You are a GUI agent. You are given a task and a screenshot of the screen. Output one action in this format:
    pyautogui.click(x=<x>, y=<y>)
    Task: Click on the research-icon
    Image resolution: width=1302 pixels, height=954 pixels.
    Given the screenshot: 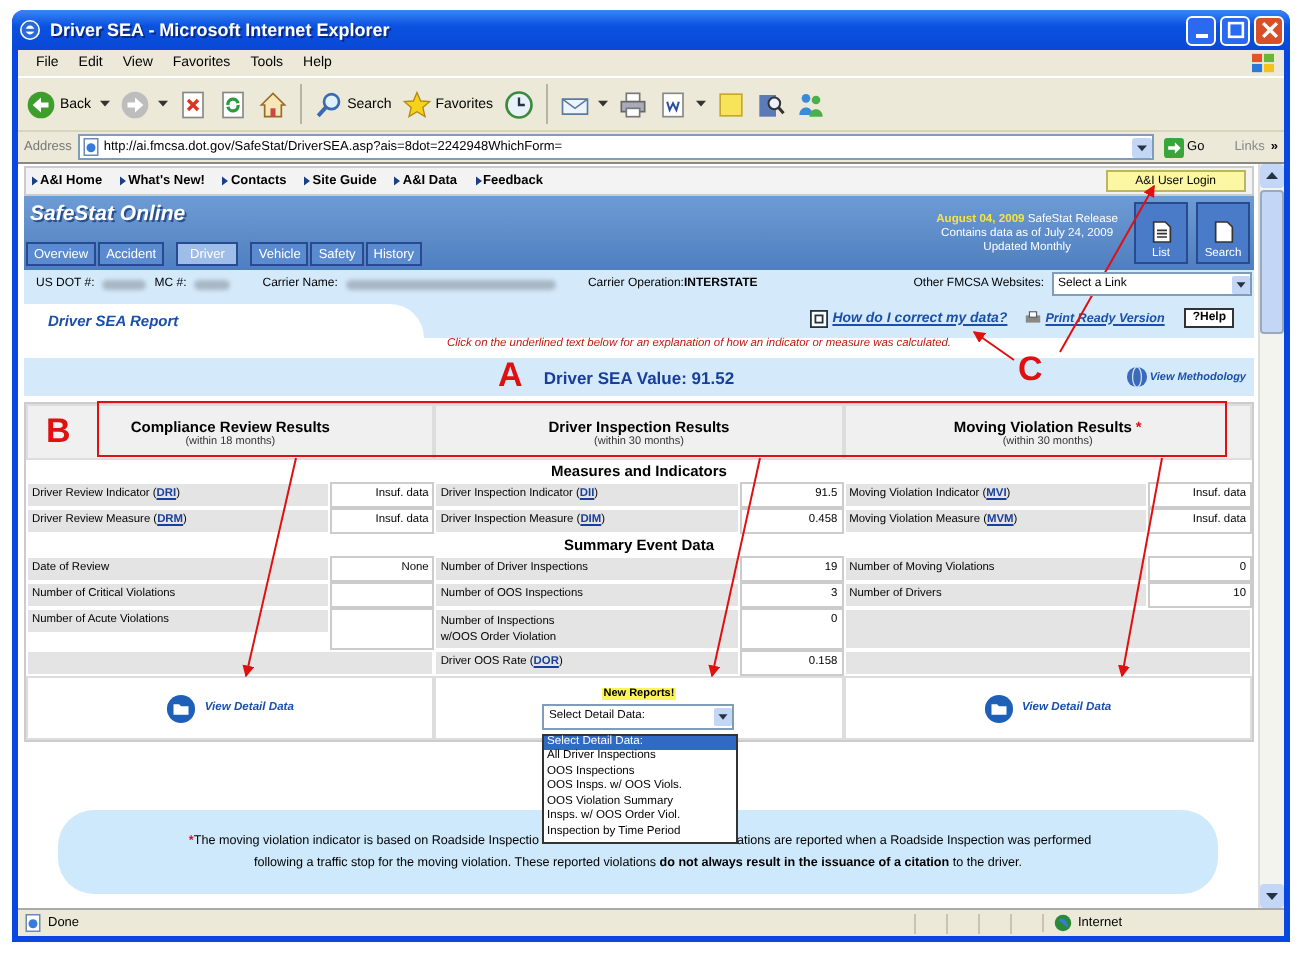 What is the action you would take?
    pyautogui.click(x=770, y=104)
    